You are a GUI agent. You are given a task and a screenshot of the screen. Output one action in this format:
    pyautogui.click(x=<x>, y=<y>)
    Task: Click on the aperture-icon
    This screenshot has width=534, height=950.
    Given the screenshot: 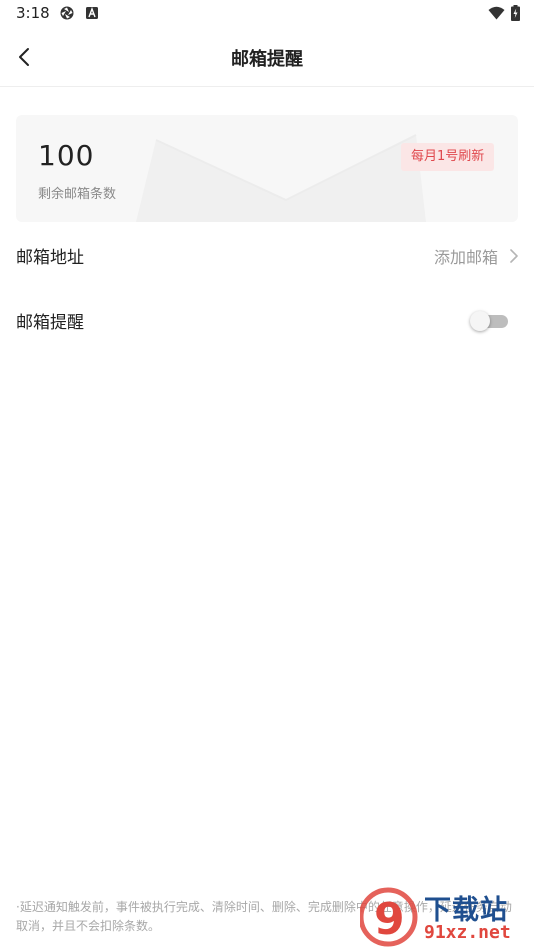 What is the action you would take?
    pyautogui.click(x=67, y=13)
    